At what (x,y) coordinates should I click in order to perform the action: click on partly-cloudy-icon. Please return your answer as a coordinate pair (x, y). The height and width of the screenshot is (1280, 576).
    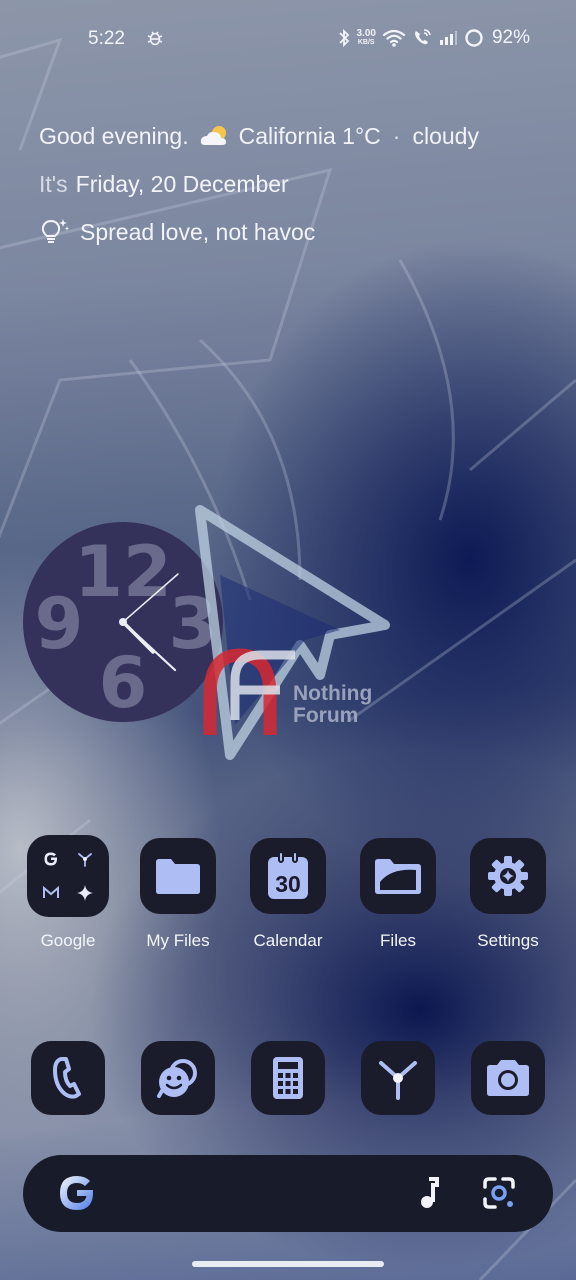
    Looking at the image, I should click on (213, 135).